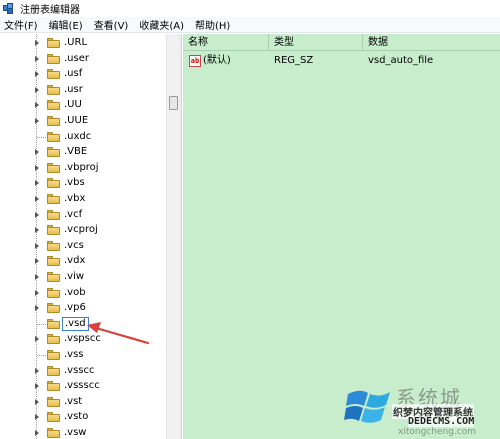 This screenshot has width=500, height=439. What do you see at coordinates (111, 24) in the screenshot?
I see `menu-view: 查看(V)` at bounding box center [111, 24].